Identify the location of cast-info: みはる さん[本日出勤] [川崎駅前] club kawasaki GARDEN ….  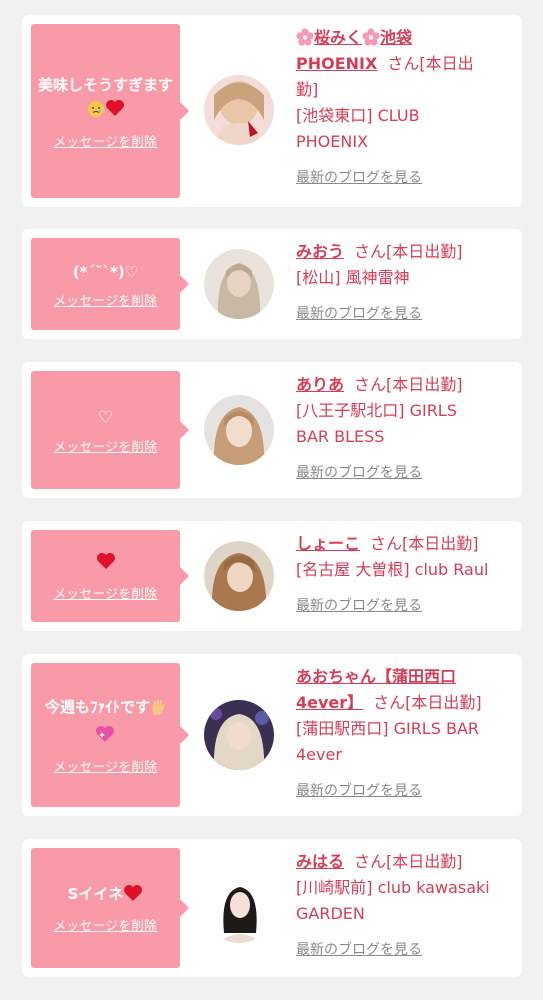
(406, 904).